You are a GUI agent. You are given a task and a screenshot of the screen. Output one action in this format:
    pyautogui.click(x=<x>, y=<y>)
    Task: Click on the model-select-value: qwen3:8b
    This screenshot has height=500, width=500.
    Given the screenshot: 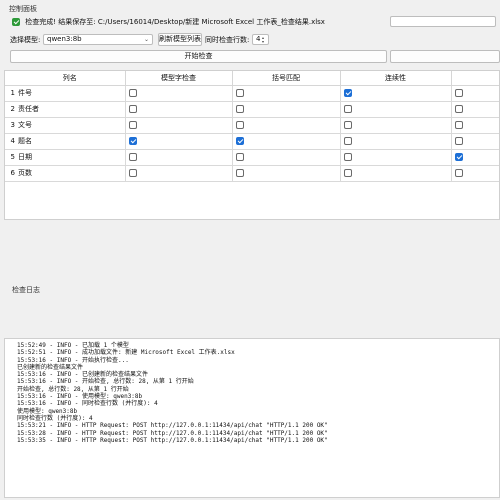 What is the action you would take?
    pyautogui.click(x=64, y=39)
    